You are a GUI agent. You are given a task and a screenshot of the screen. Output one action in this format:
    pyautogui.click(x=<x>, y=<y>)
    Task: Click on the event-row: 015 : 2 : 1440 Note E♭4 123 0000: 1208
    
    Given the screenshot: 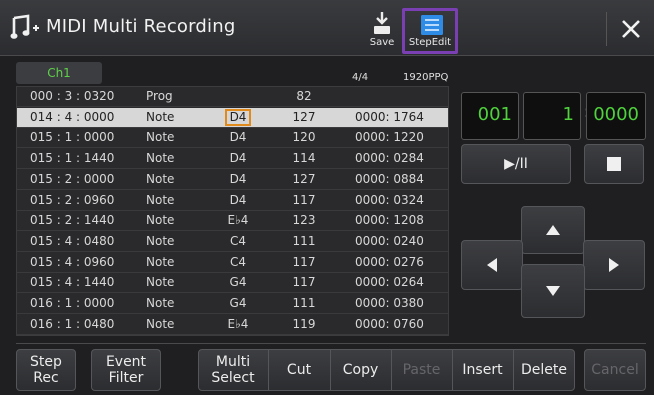 What is the action you would take?
    pyautogui.click(x=232, y=221)
    